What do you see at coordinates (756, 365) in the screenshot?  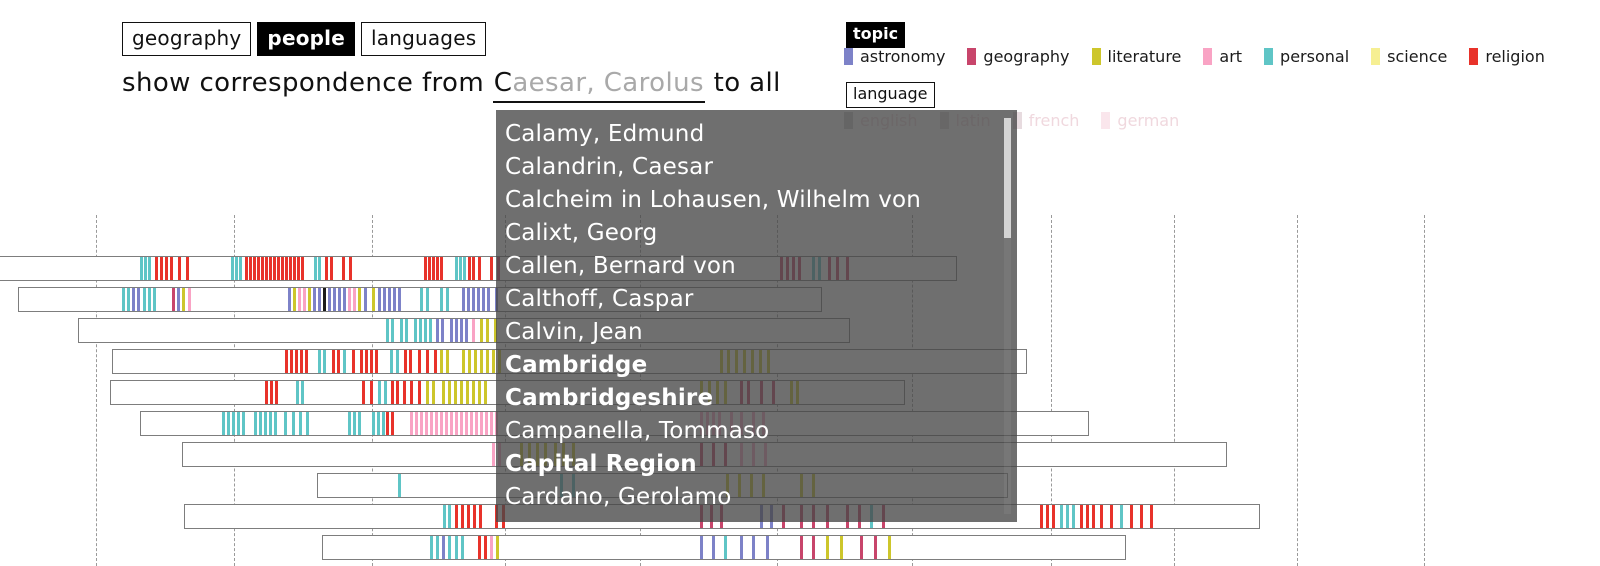 I see `entity-dropdown-item: Cambridge` at bounding box center [756, 365].